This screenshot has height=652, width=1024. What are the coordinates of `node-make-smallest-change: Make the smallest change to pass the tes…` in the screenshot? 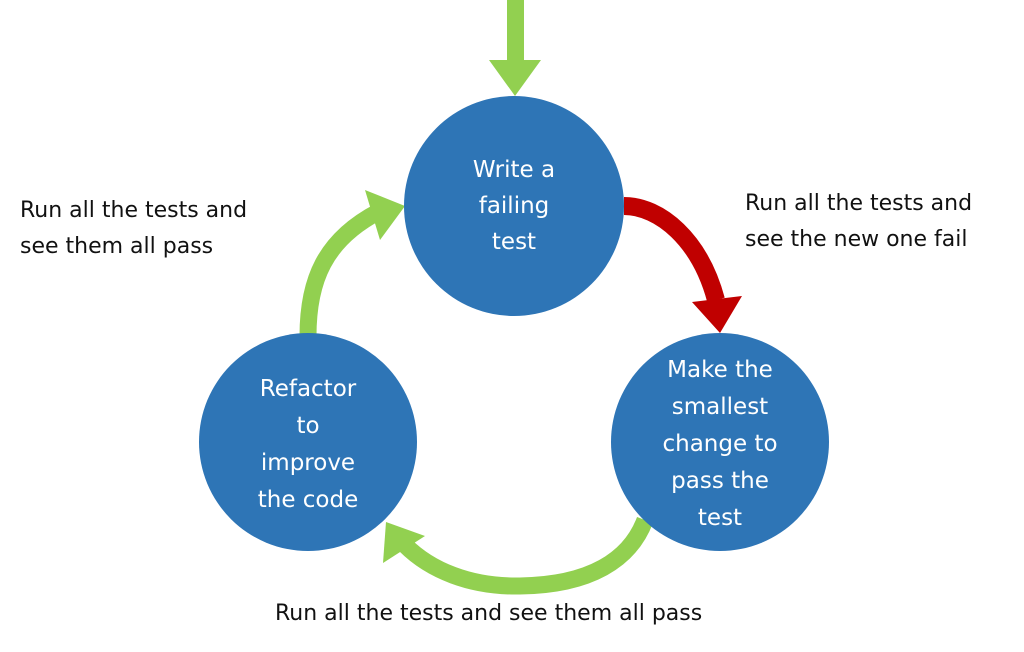 It's located at (720, 442).